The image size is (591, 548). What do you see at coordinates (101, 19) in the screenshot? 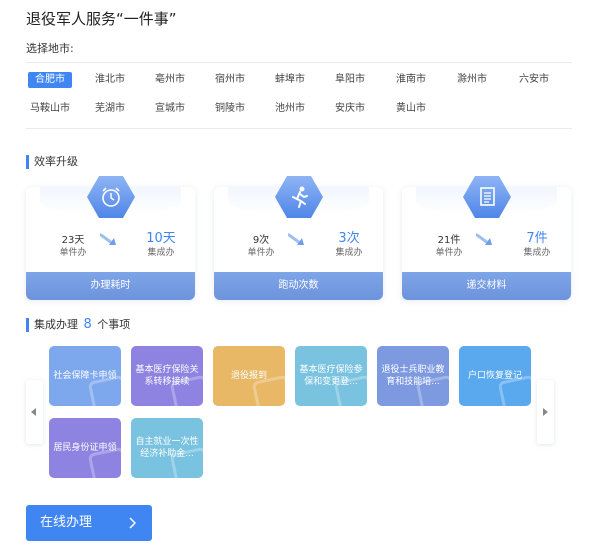
I see `page-title: 退役军人服务“一件事”` at bounding box center [101, 19].